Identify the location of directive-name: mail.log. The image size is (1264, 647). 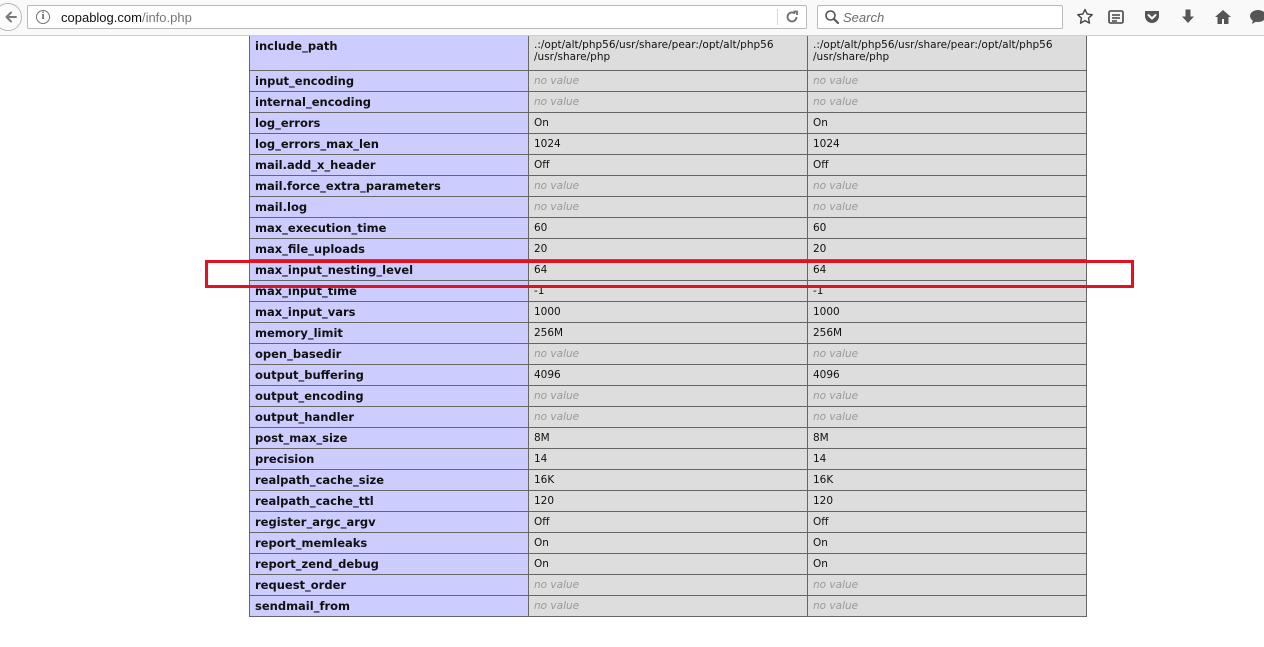
(389, 207).